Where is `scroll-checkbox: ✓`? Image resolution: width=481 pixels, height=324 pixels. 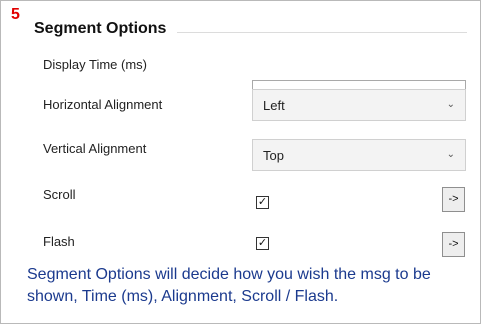
scroll-checkbox: ✓ is located at coordinates (262, 202).